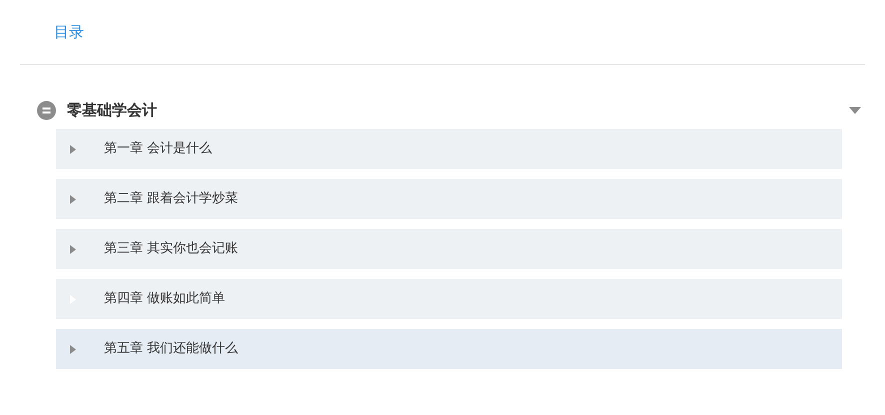 The height and width of the screenshot is (415, 885). I want to click on chapter-title: 第四章 做账如此简单, so click(165, 299).